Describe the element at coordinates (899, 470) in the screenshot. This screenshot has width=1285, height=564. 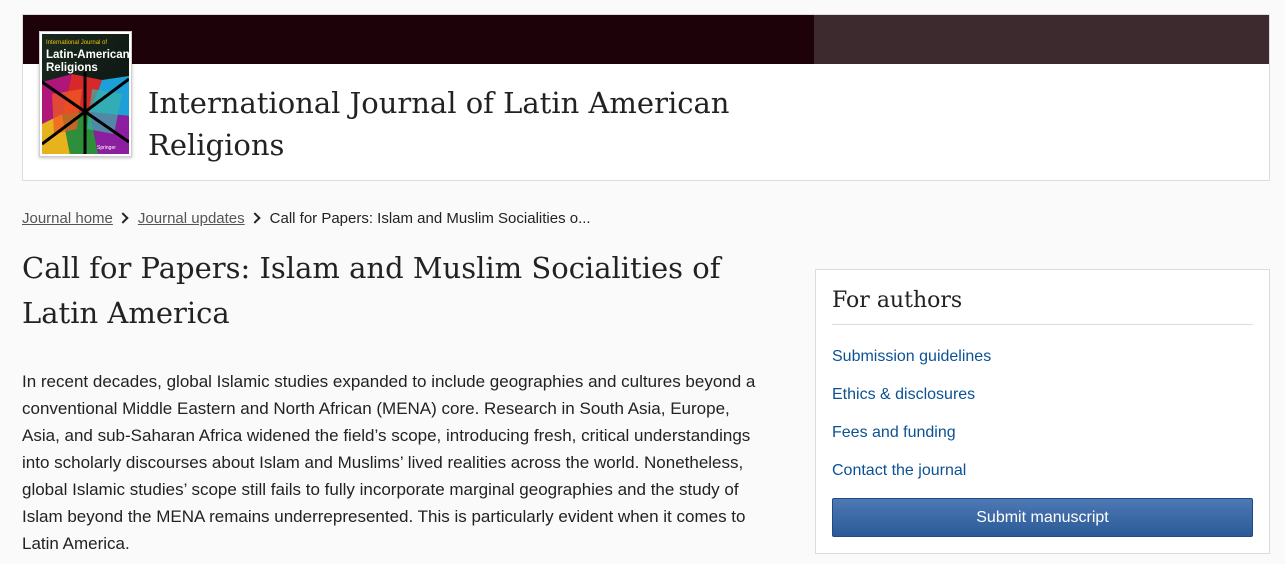
I see `contact-journal-link: Contact the journal` at that location.